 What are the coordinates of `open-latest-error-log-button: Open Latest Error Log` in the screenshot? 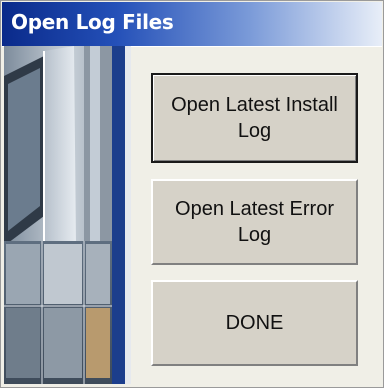 It's located at (254, 222).